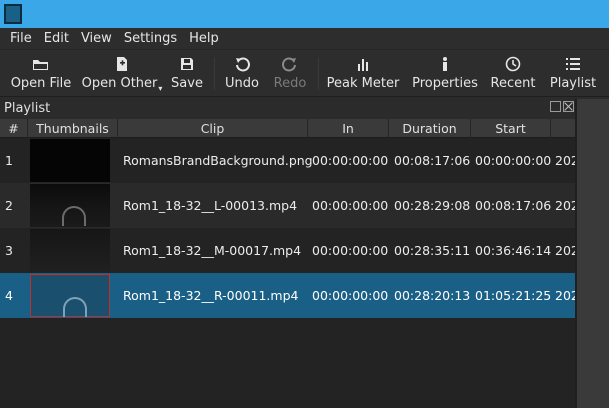 The height and width of the screenshot is (408, 609). I want to click on recent-label: Recent, so click(513, 83).